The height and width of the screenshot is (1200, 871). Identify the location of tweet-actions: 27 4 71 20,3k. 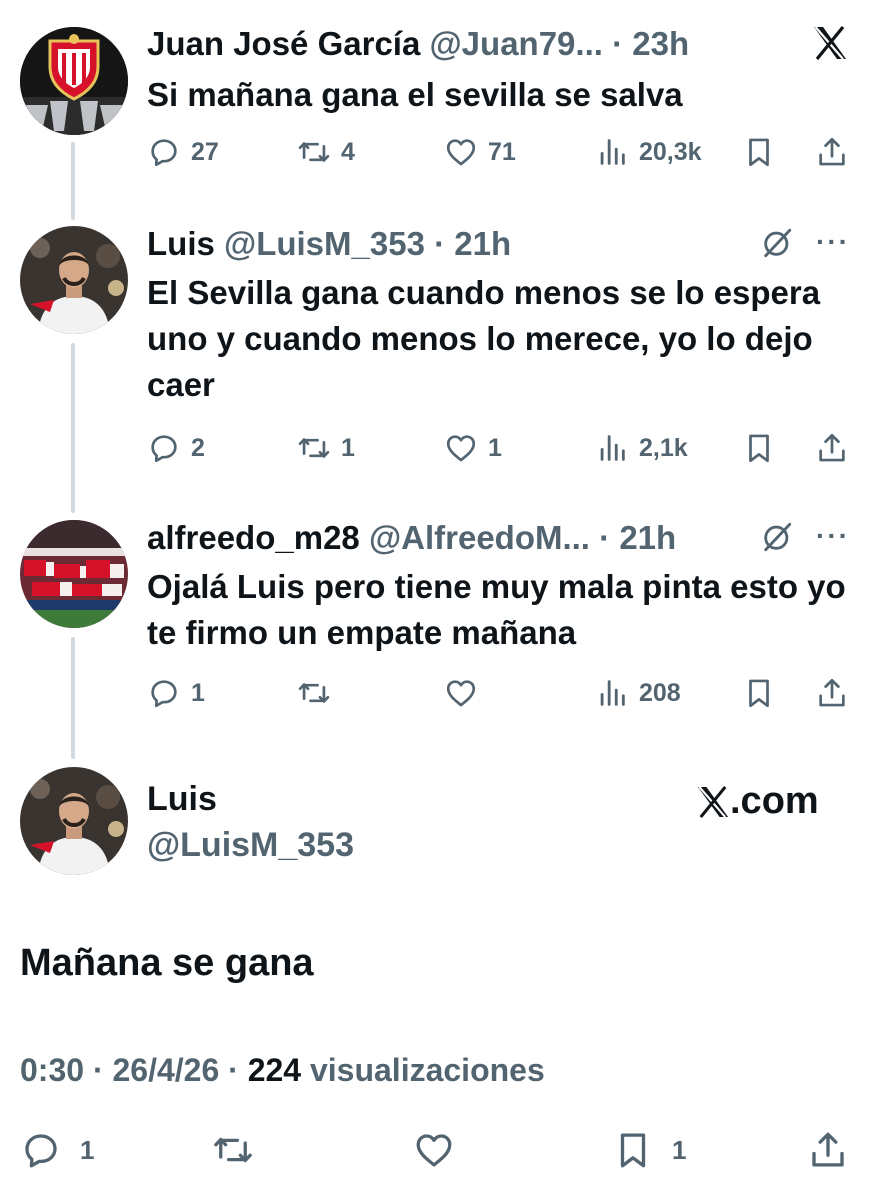
(499, 152).